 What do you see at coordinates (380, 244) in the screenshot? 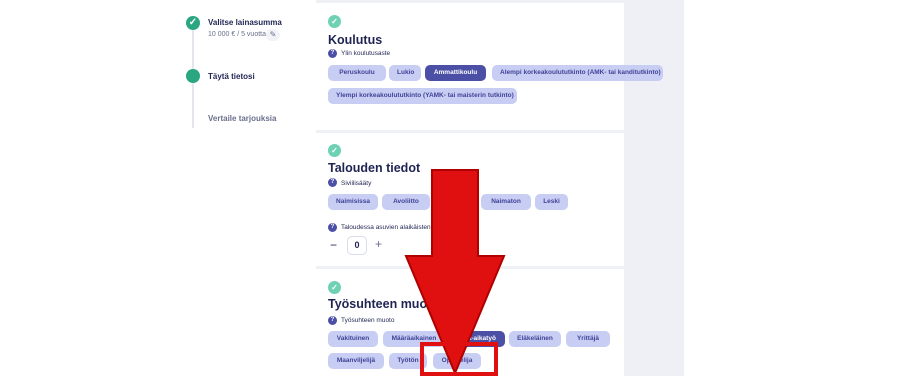
I see `increment-button: +` at bounding box center [380, 244].